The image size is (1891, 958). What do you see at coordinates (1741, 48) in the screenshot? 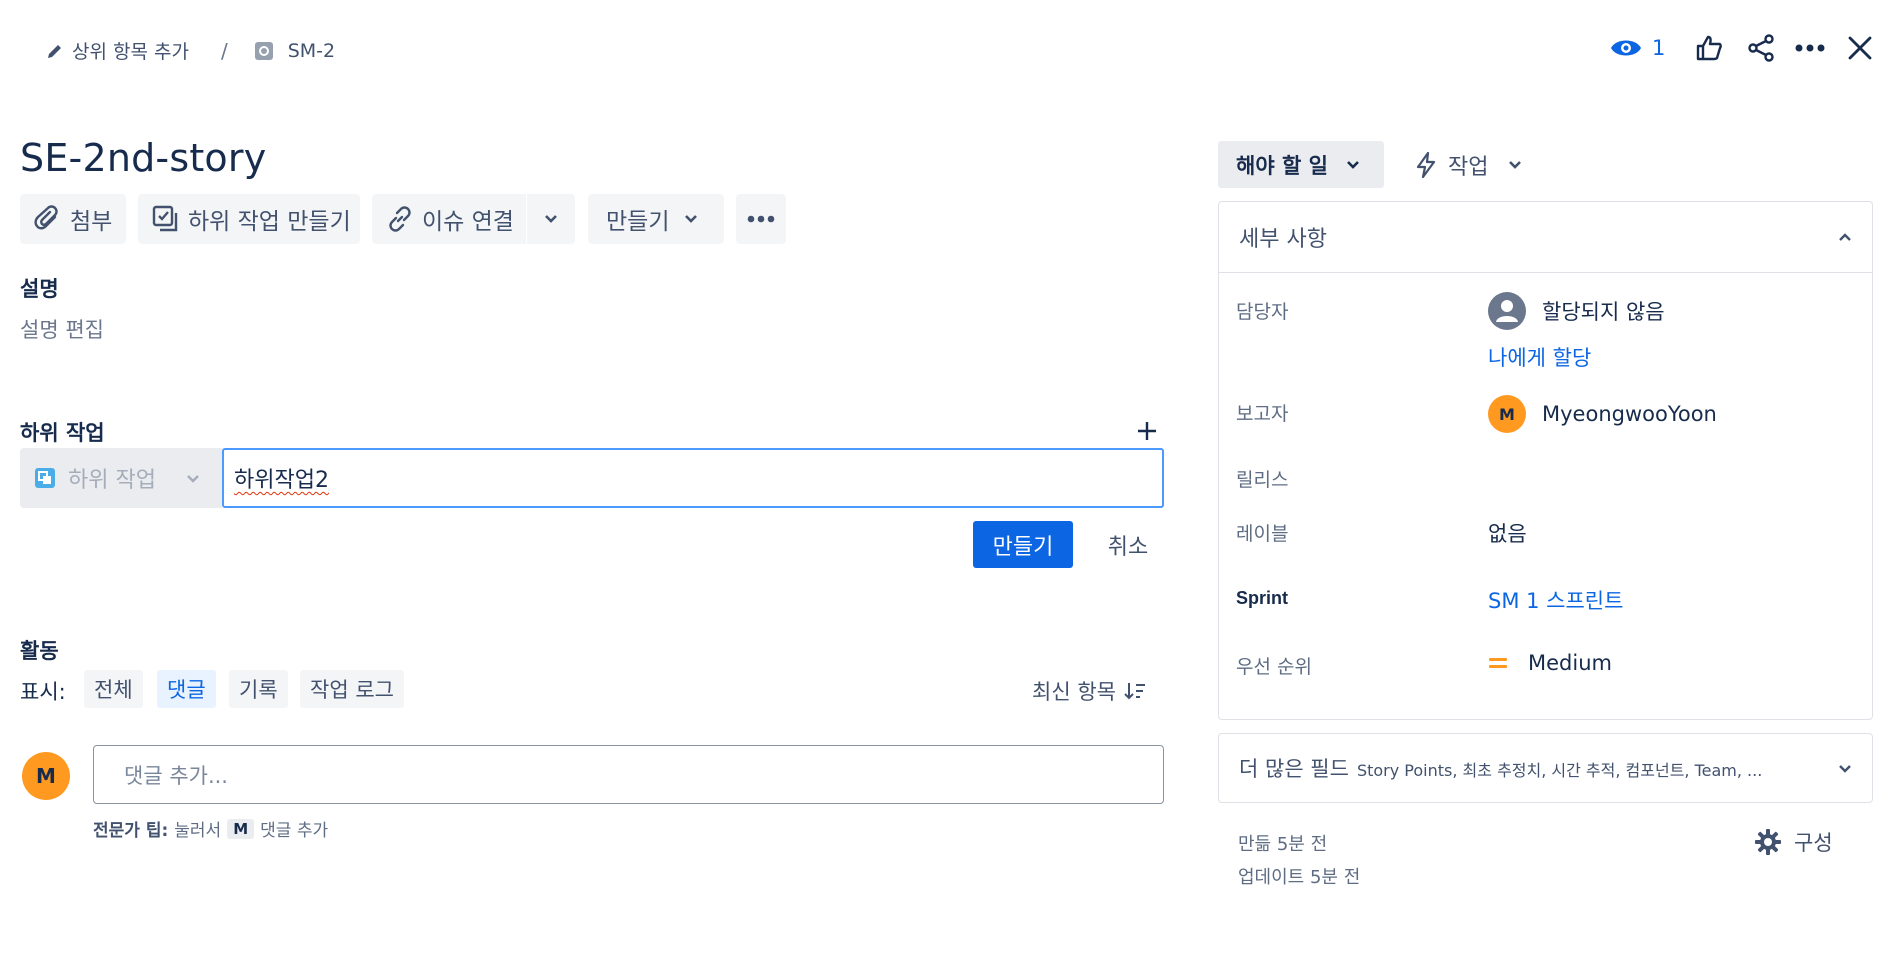
I see `header-actions: 1` at bounding box center [1741, 48].